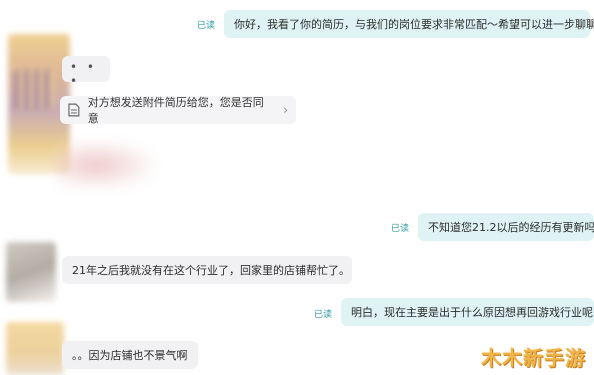 The width and height of the screenshot is (594, 375). What do you see at coordinates (409, 24) in the screenshot?
I see `sent-message-bubble: 你好，我看了你的简历，与我们的岗位要求非常匹配～希望可以进一步聊聊` at bounding box center [409, 24].